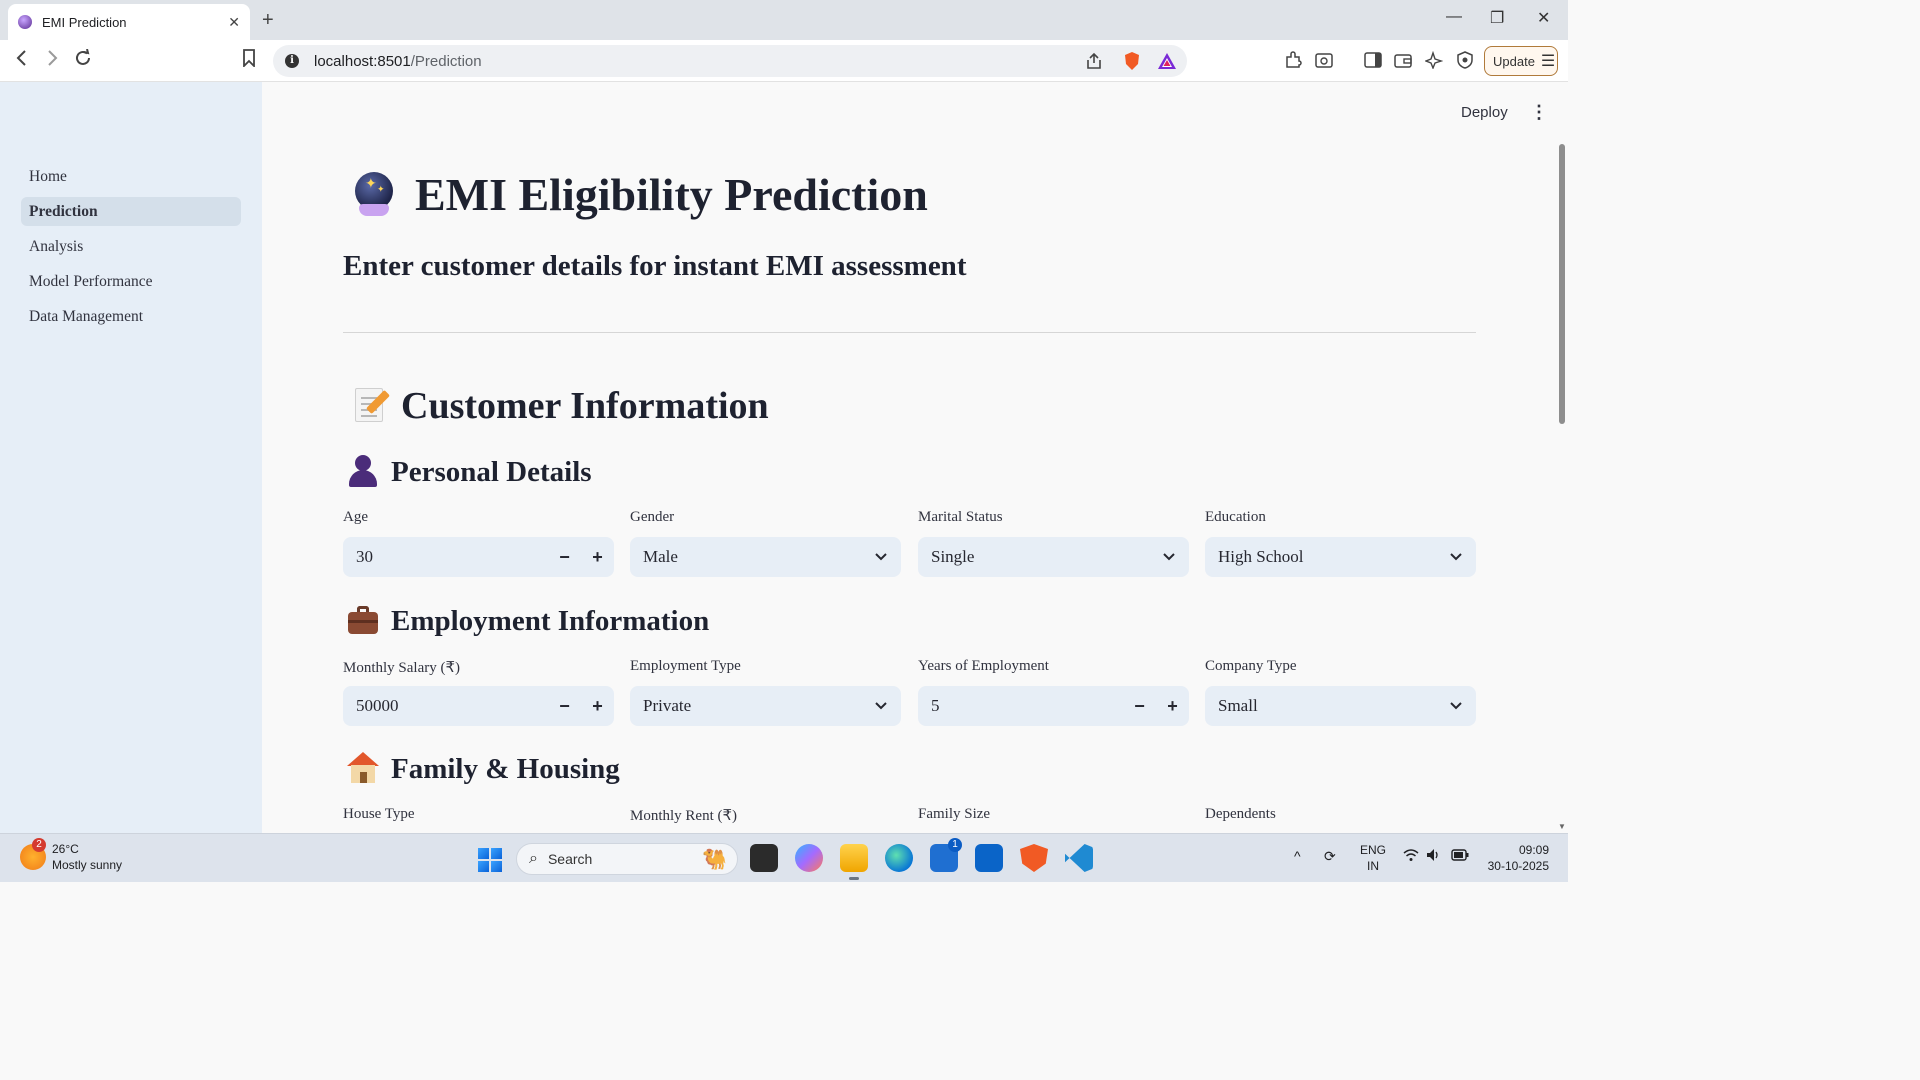 The width and height of the screenshot is (1920, 1080). Describe the element at coordinates (764, 858) in the screenshot. I see `task-view-icon` at that location.